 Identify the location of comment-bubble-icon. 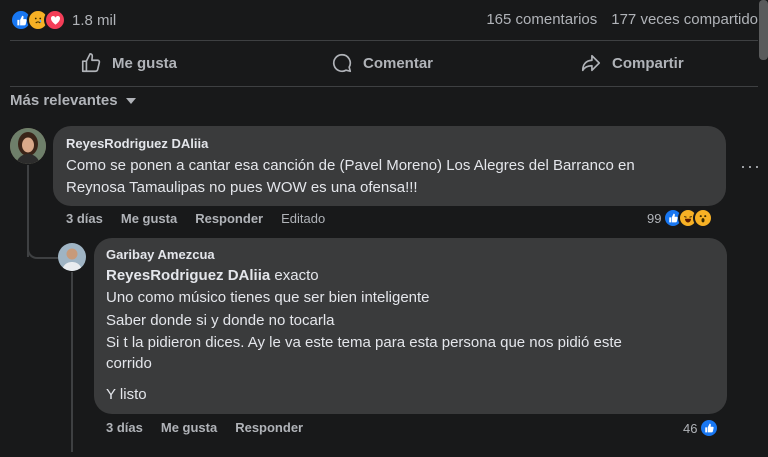
(342, 63).